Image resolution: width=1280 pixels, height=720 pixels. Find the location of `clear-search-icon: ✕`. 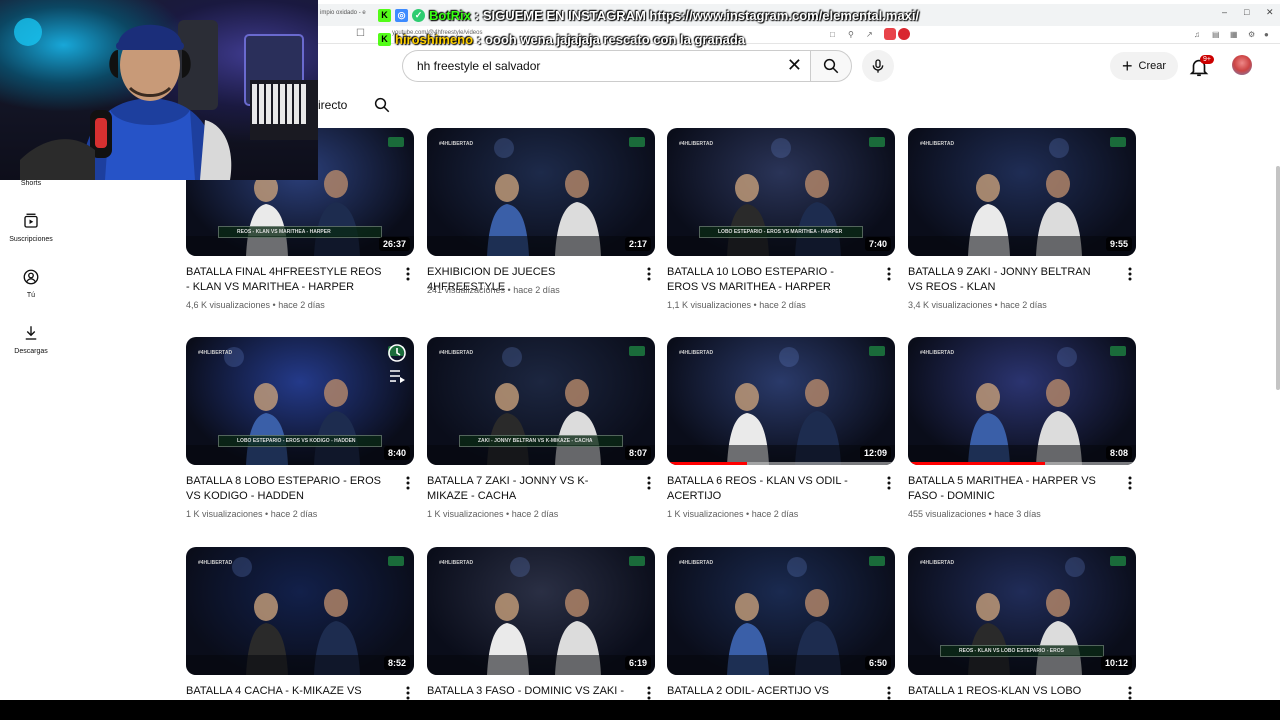

clear-search-icon: ✕ is located at coordinates (794, 65).